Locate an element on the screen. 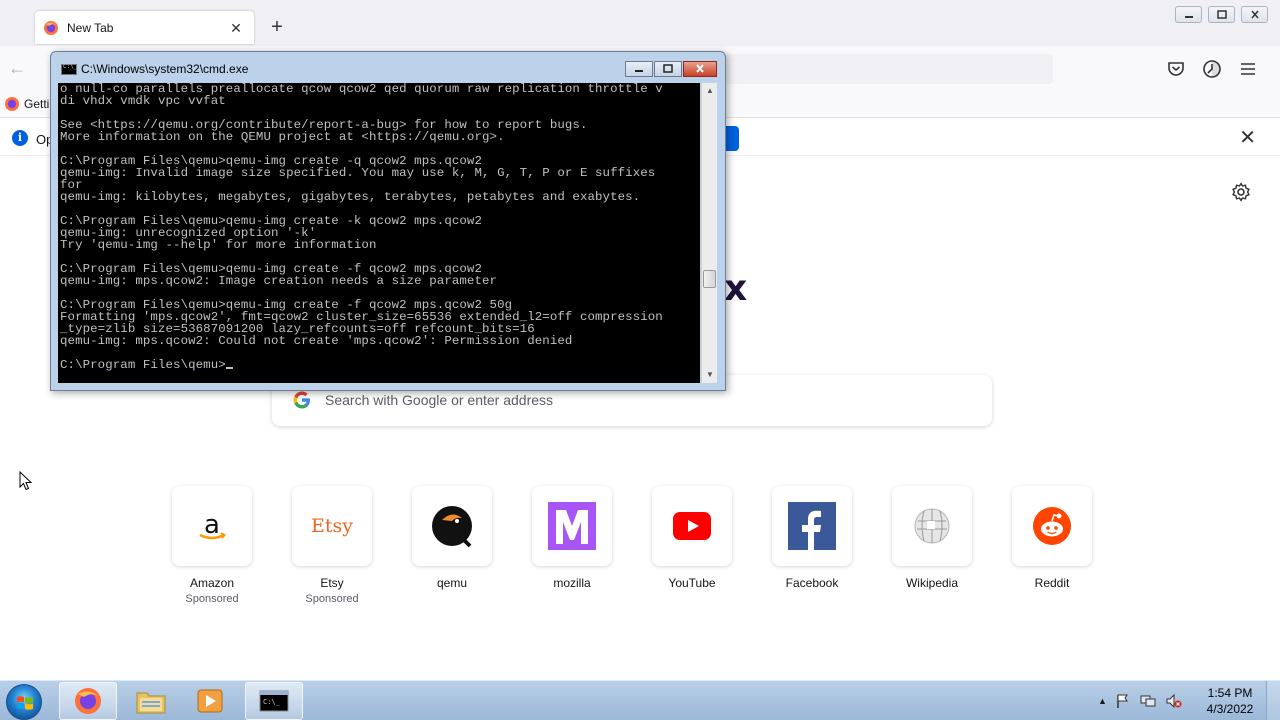  new-tab-plus-icon: + is located at coordinates (277, 27).